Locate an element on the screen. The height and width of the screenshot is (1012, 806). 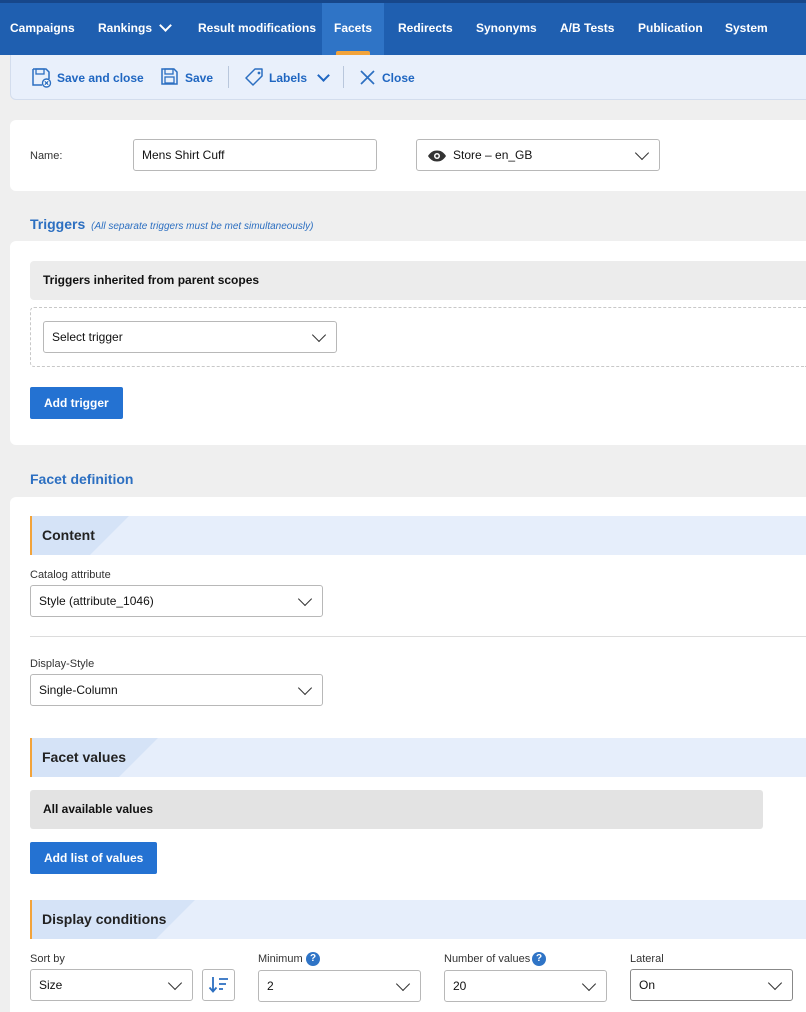
sort-direction-button is located at coordinates (218, 985).